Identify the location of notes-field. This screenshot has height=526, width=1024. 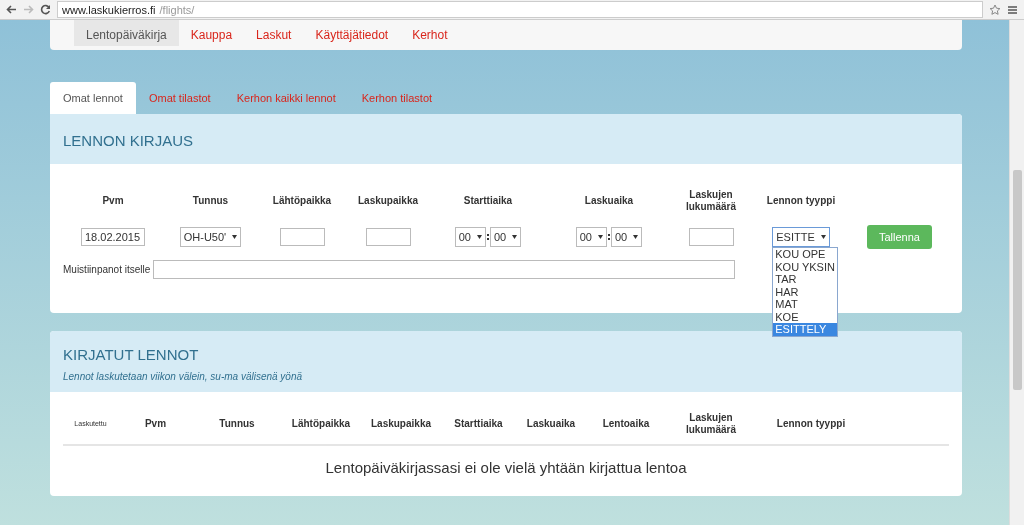
(444, 269).